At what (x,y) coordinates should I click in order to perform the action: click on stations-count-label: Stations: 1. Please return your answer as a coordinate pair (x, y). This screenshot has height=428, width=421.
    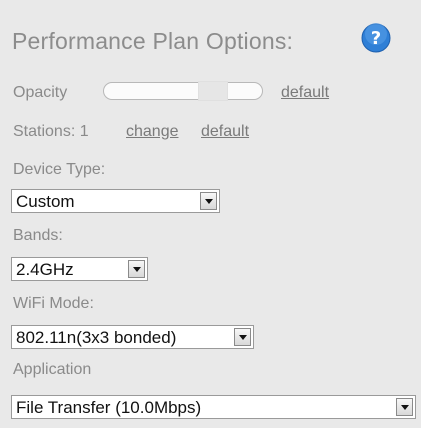
    Looking at the image, I should click on (51, 131).